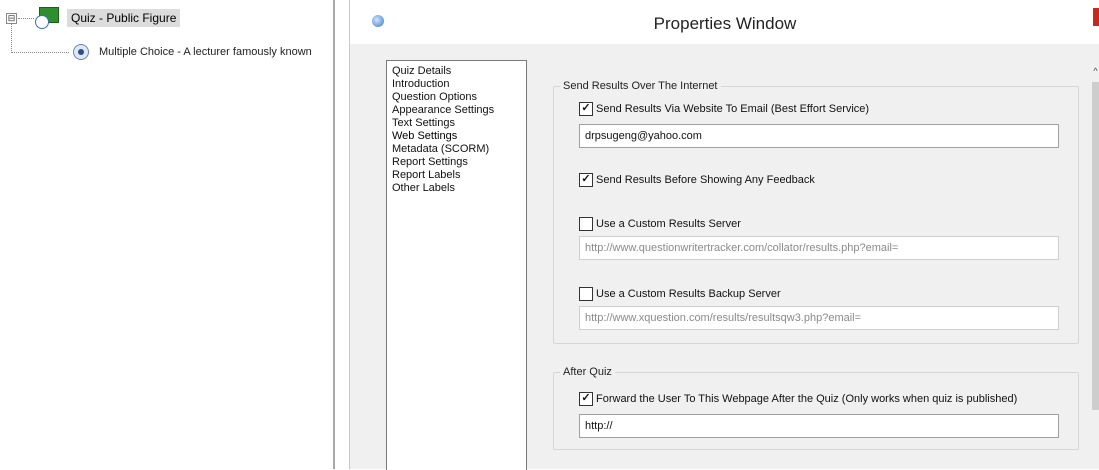  I want to click on custom-server-option: Use a Custom Results Server, so click(660, 224).